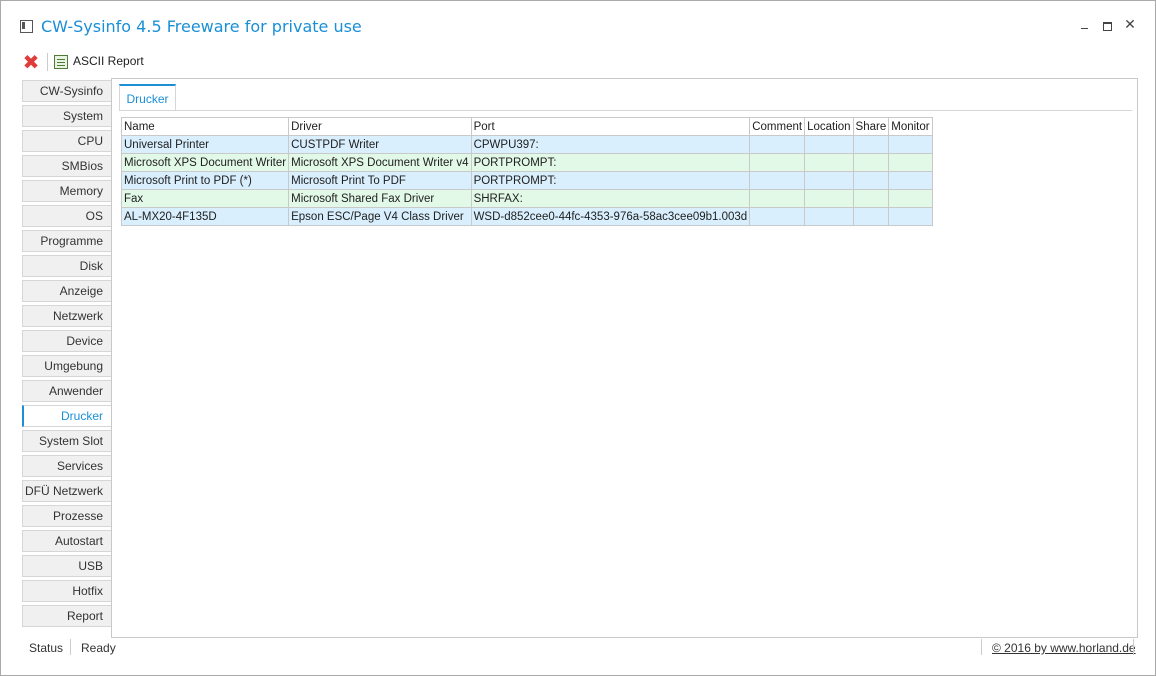 The width and height of the screenshot is (1156, 676). What do you see at coordinates (205, 216) in the screenshot?
I see `table-cell: AL-MX20-4F135D` at bounding box center [205, 216].